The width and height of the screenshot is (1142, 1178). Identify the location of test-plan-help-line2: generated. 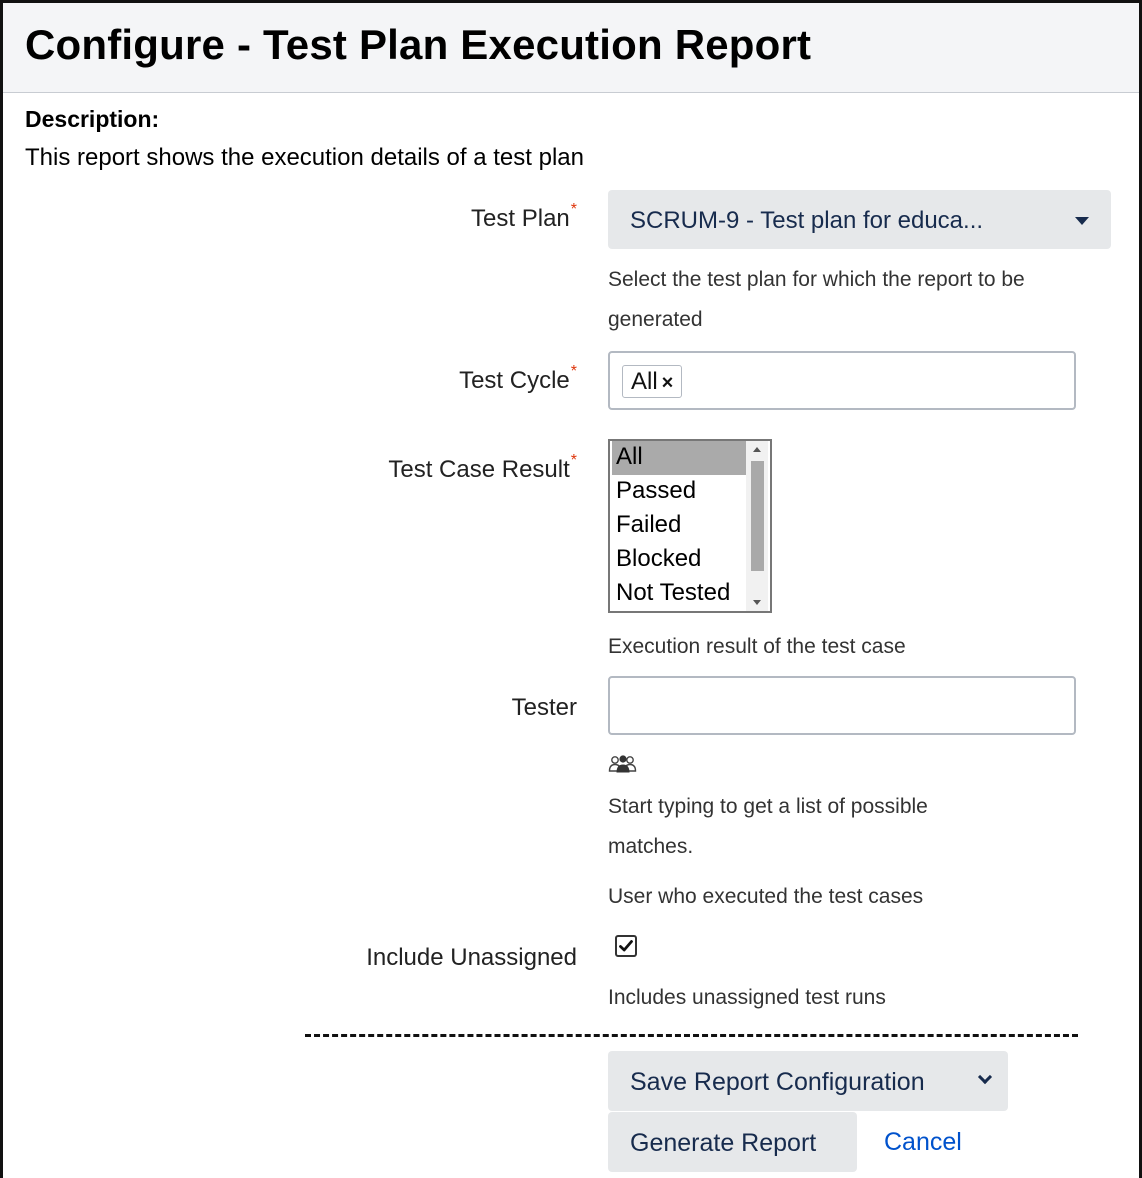
(655, 319).